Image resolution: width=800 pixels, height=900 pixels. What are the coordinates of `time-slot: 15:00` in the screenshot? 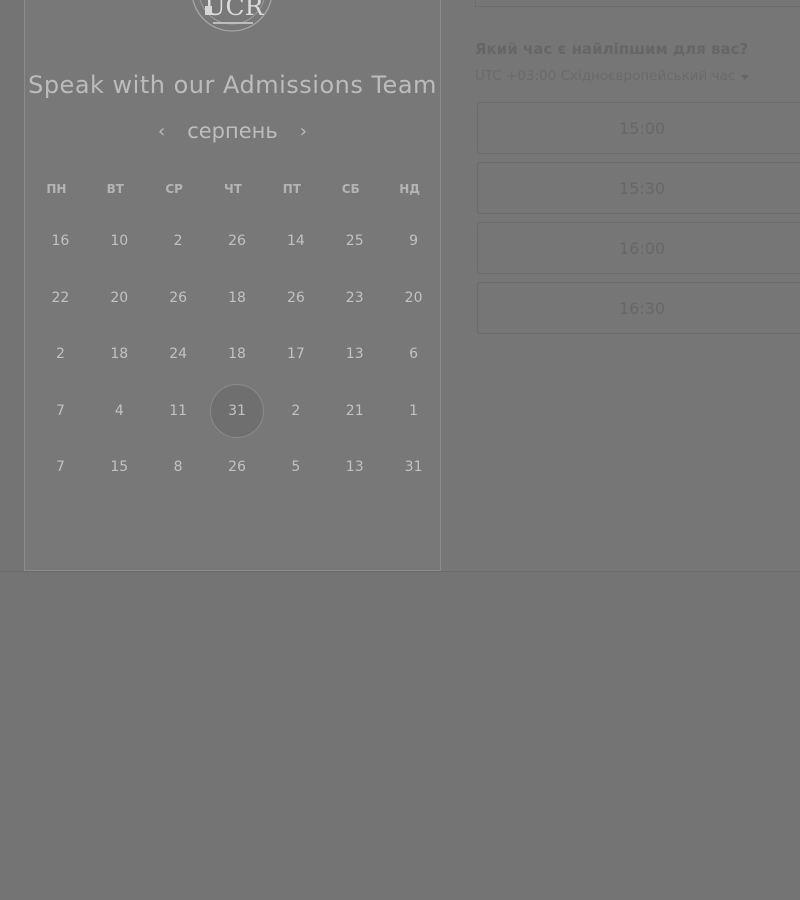 It's located at (638, 128).